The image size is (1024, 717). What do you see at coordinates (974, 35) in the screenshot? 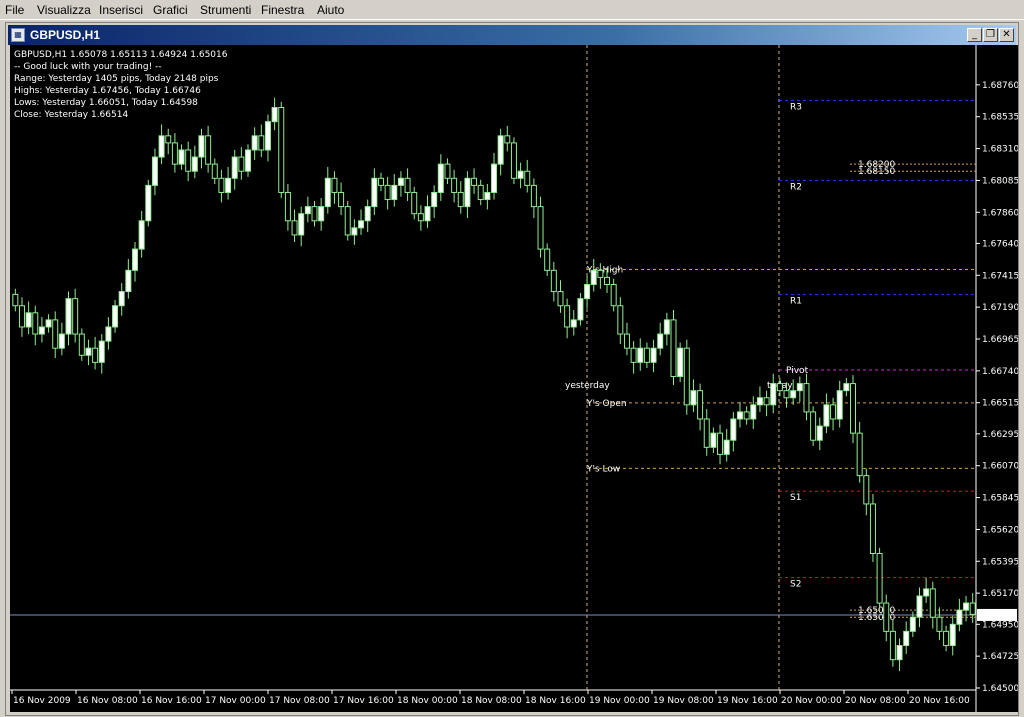
I see `minimize-button: _` at bounding box center [974, 35].